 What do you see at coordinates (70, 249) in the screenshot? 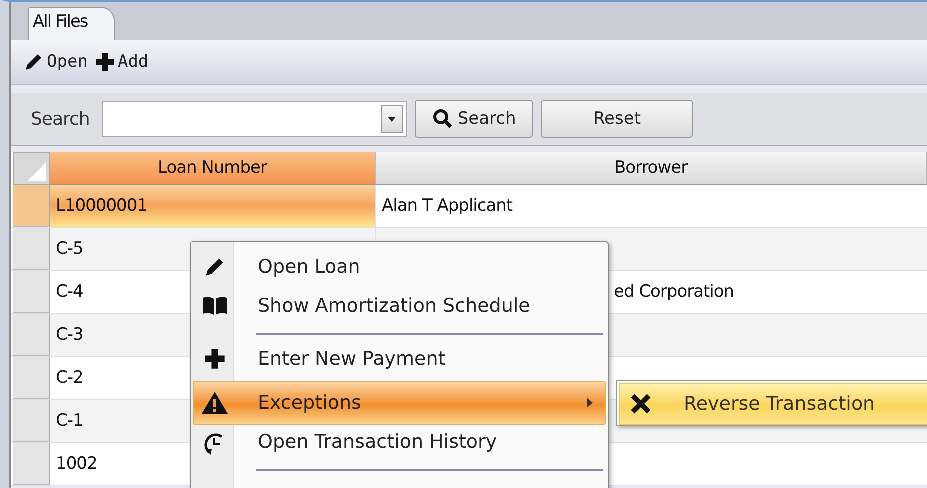
I see `table-cell: C-5` at bounding box center [70, 249].